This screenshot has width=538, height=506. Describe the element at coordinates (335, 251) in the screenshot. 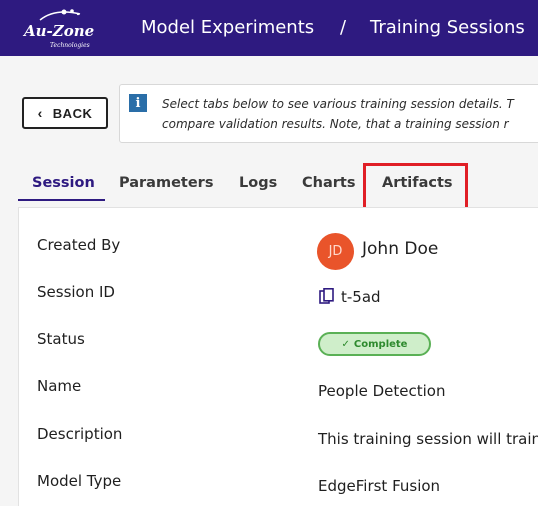

I see `avatar: JD` at that location.